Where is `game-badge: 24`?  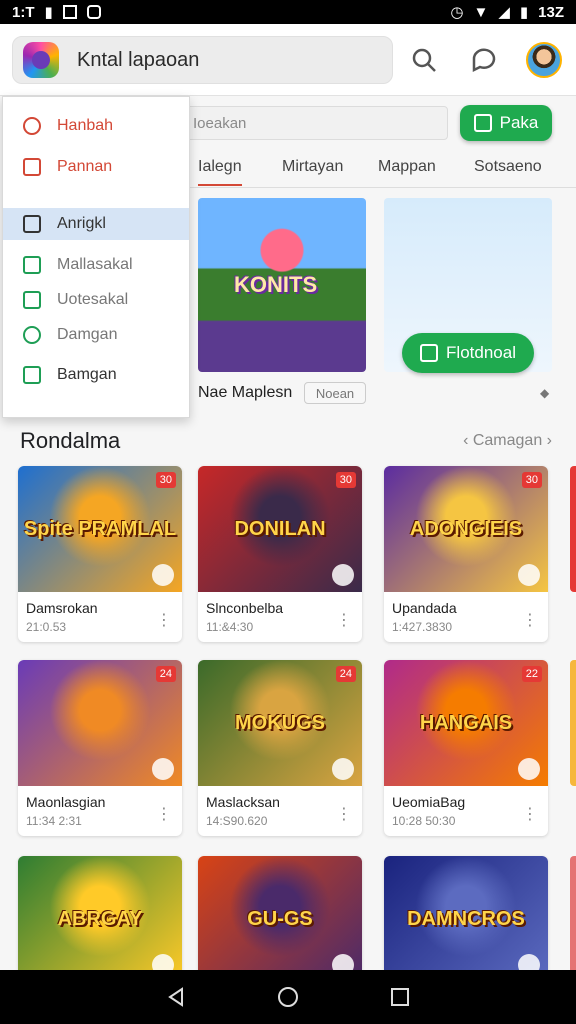
game-badge: 24 is located at coordinates (345, 674).